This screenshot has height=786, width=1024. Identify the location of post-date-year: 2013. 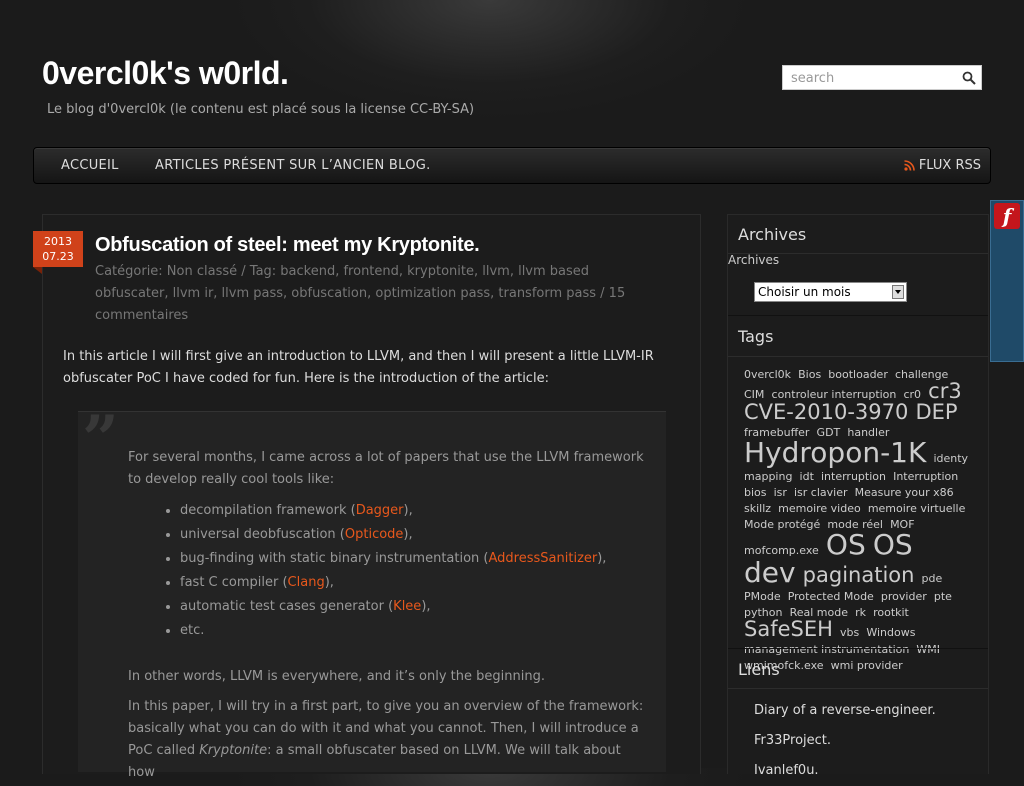
(58, 241).